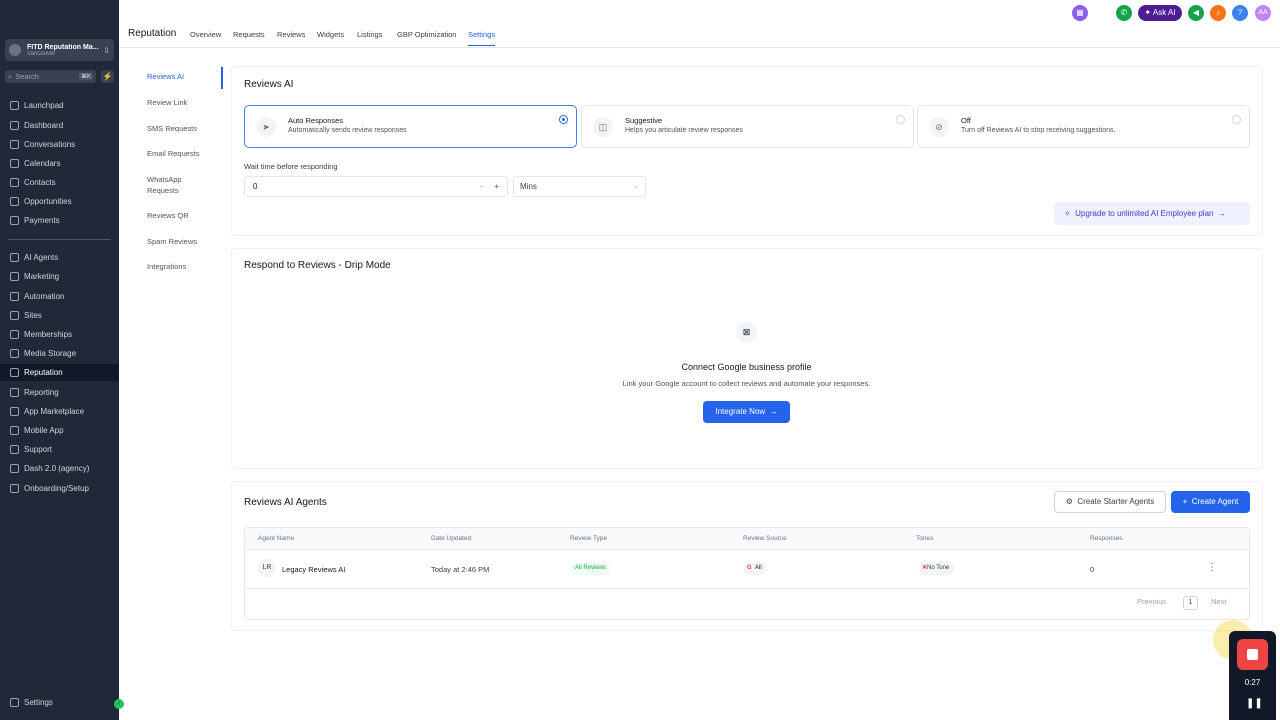  Describe the element at coordinates (482, 38) in the screenshot. I see `tab-settings: Settings` at that location.